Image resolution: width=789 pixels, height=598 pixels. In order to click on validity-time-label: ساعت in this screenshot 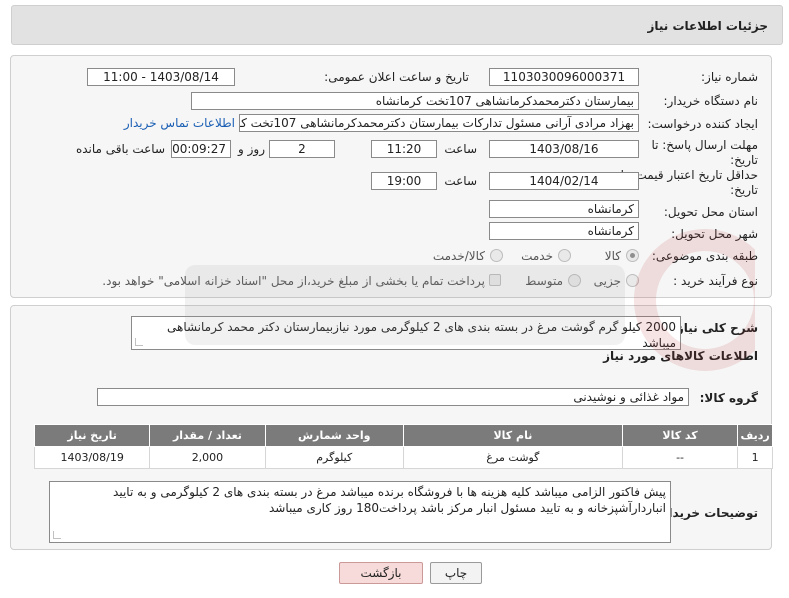, I will do `click(460, 181)`.